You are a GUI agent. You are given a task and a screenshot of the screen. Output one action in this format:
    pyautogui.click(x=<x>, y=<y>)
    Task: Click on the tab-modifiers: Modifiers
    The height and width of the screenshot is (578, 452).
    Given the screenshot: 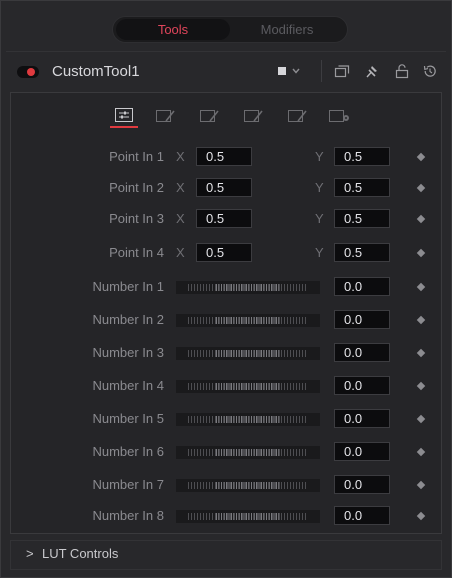 What is the action you would take?
    pyautogui.click(x=287, y=29)
    